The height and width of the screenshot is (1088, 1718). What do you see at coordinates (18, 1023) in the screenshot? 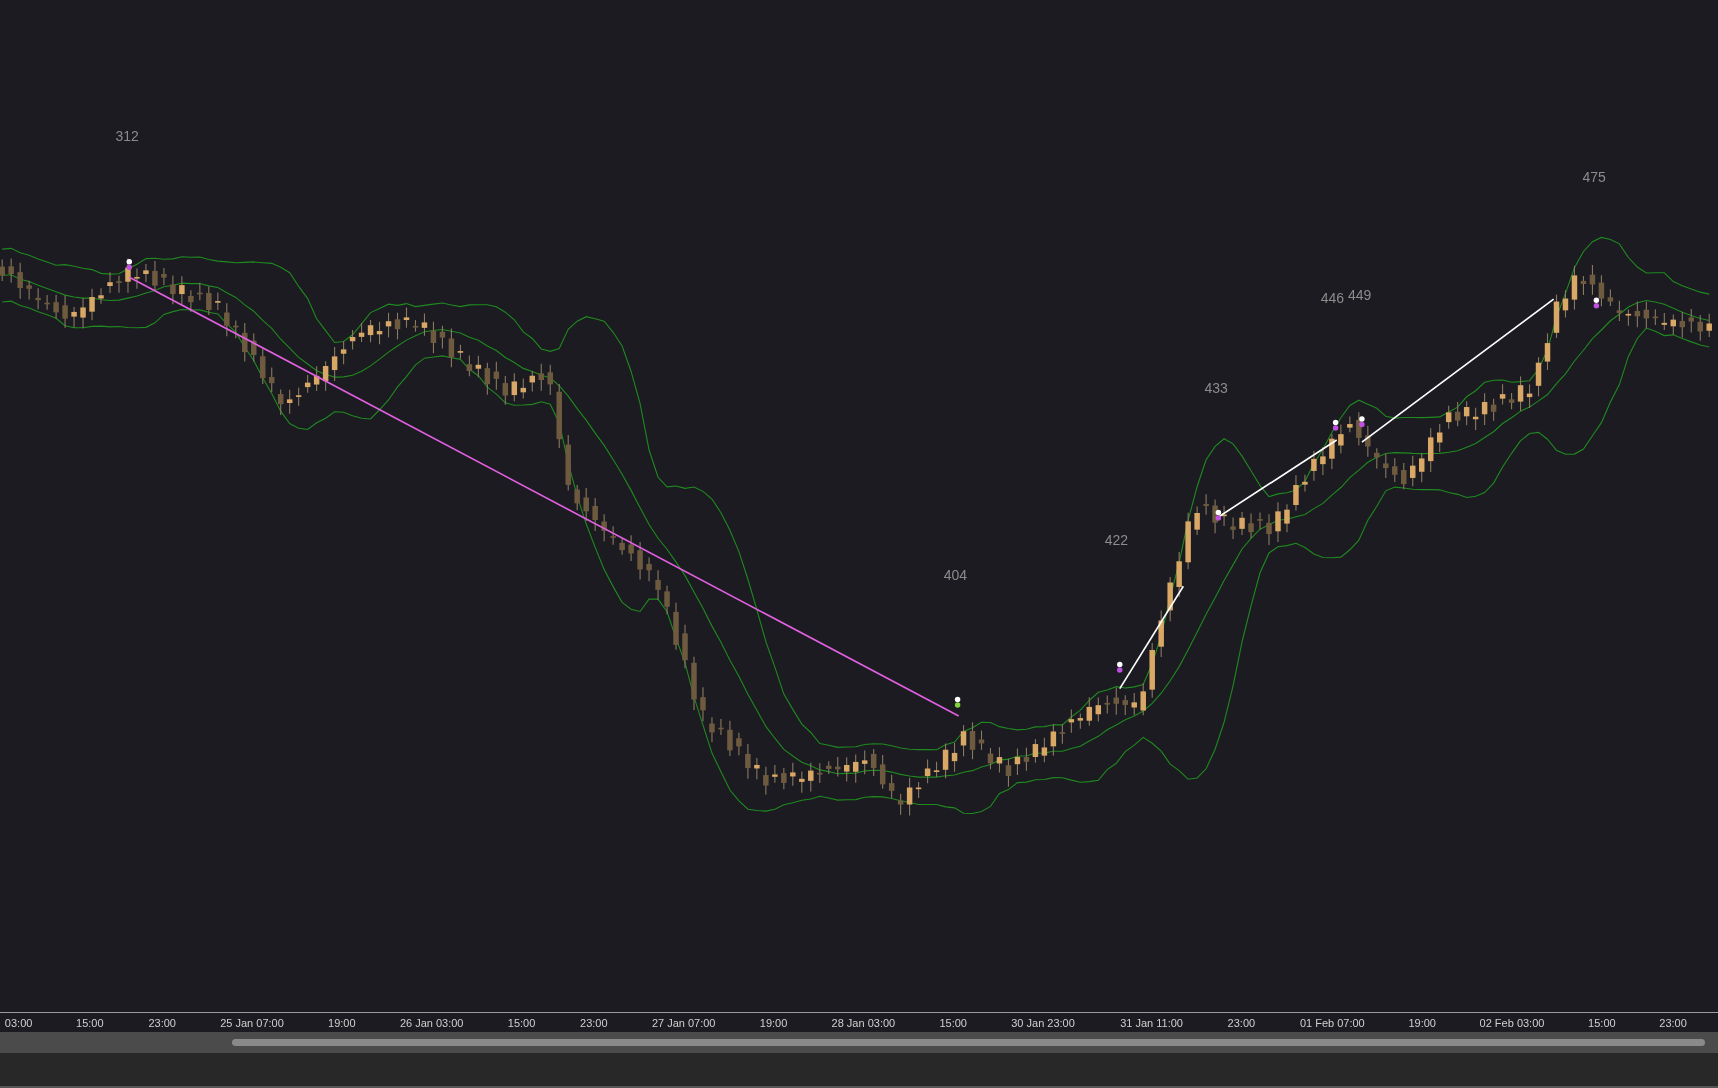
I see `time-label: 03:00` at bounding box center [18, 1023].